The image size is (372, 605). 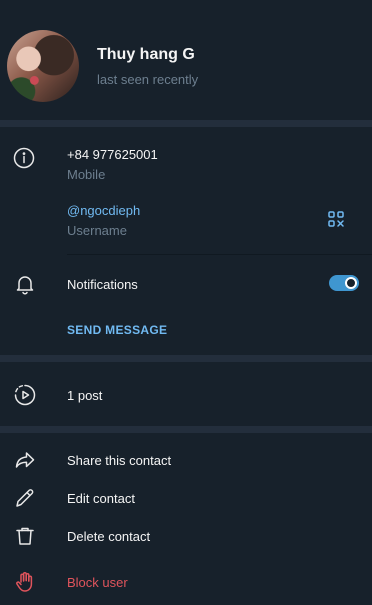 I want to click on bell-icon, so click(x=25, y=284).